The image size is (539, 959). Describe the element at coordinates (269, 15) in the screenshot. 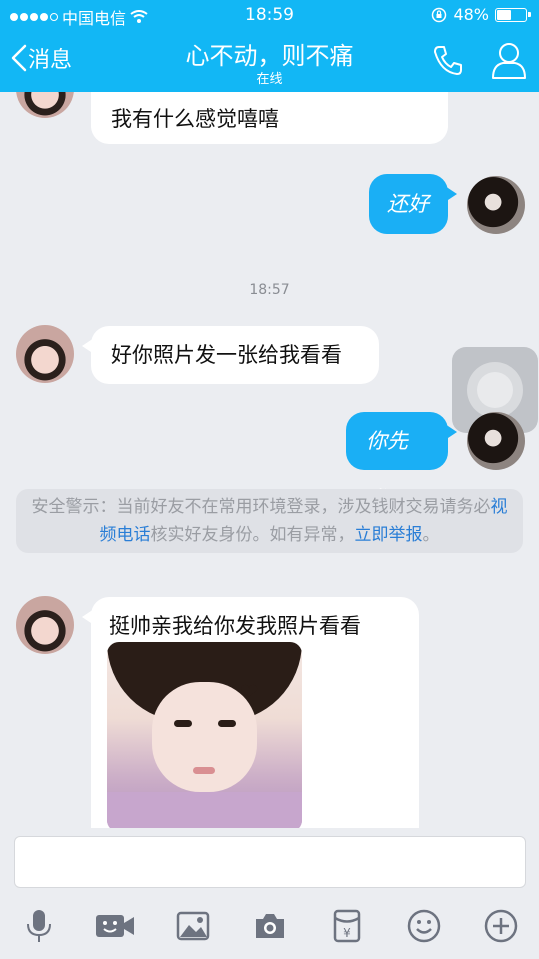

I see `status-bar: 中国电信 18:59 48%` at that location.